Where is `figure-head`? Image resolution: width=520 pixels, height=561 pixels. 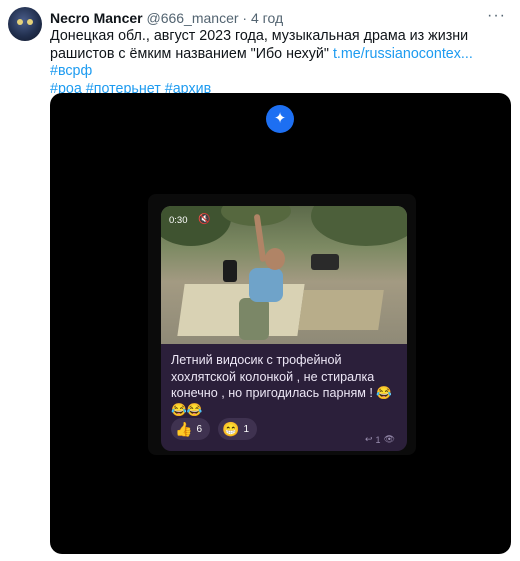
figure-head is located at coordinates (275, 259).